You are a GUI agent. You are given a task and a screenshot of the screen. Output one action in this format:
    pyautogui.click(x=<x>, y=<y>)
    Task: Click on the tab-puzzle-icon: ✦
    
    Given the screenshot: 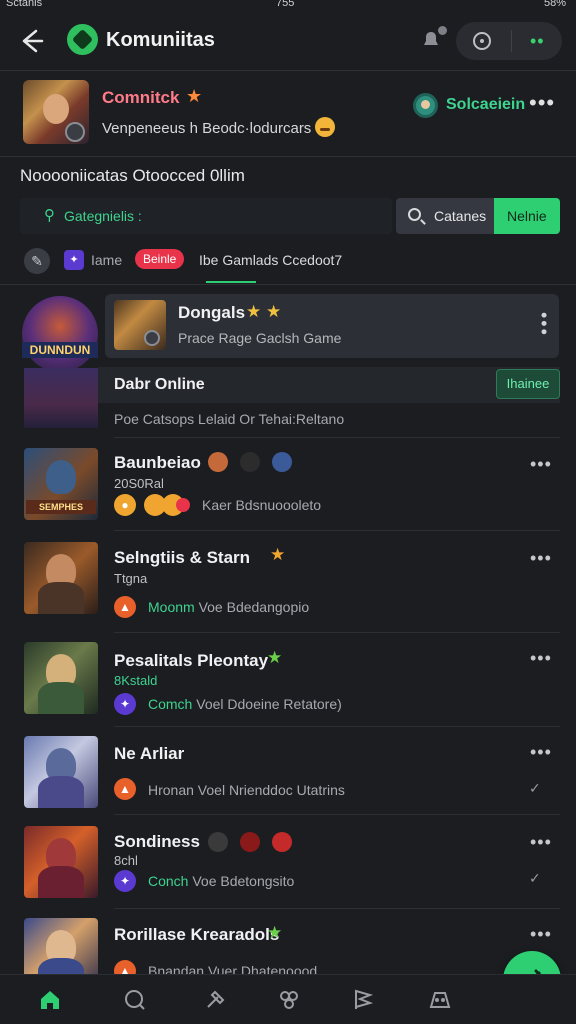 What is the action you would take?
    pyautogui.click(x=74, y=260)
    